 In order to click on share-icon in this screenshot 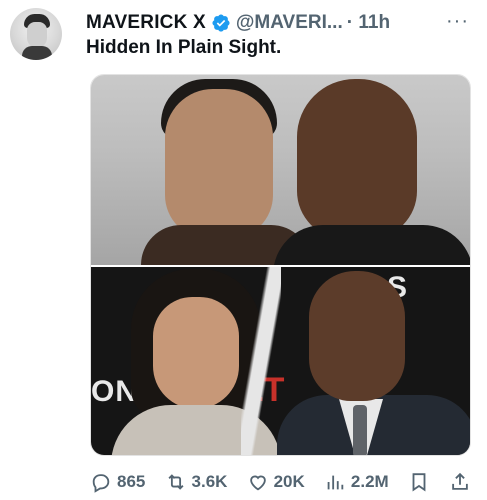, I will do `click(460, 481)`.